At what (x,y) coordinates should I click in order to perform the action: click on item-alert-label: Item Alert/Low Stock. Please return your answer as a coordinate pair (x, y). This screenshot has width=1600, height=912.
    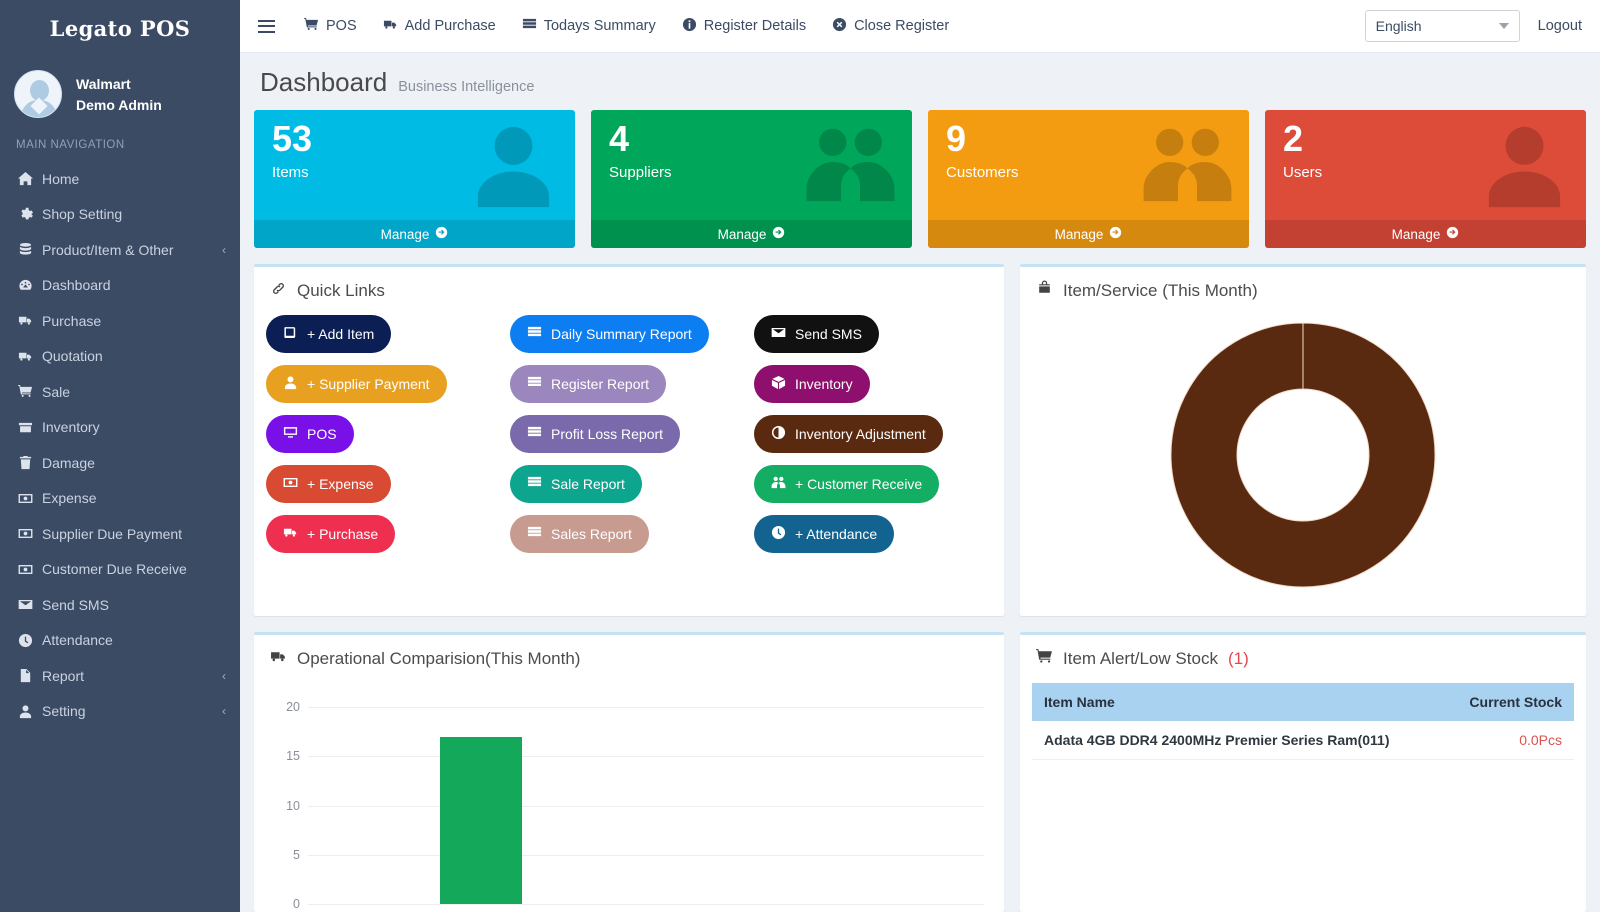
    Looking at the image, I should click on (1140, 658).